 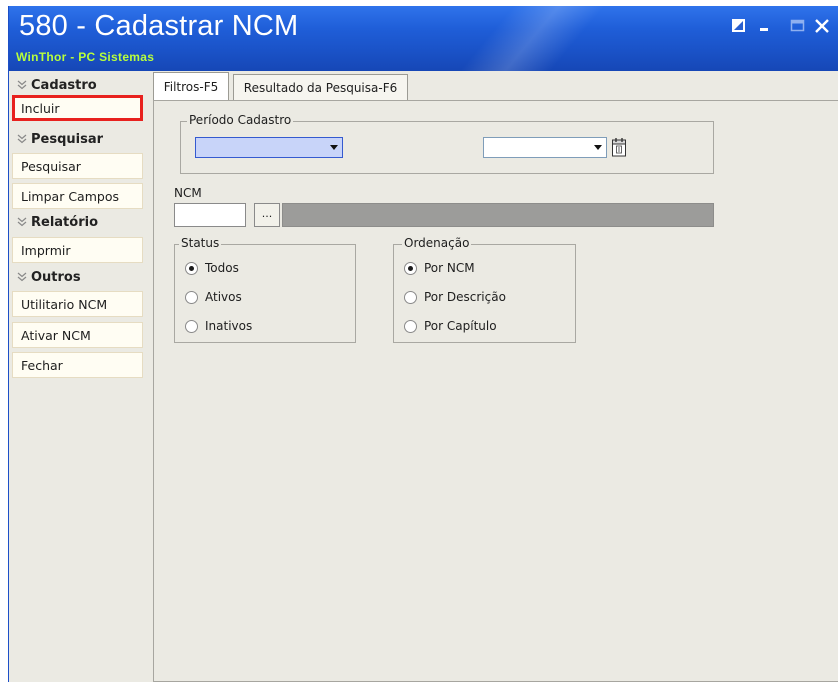 I want to click on sidebar-group-pesquisar: Pesquisar, so click(x=79, y=139).